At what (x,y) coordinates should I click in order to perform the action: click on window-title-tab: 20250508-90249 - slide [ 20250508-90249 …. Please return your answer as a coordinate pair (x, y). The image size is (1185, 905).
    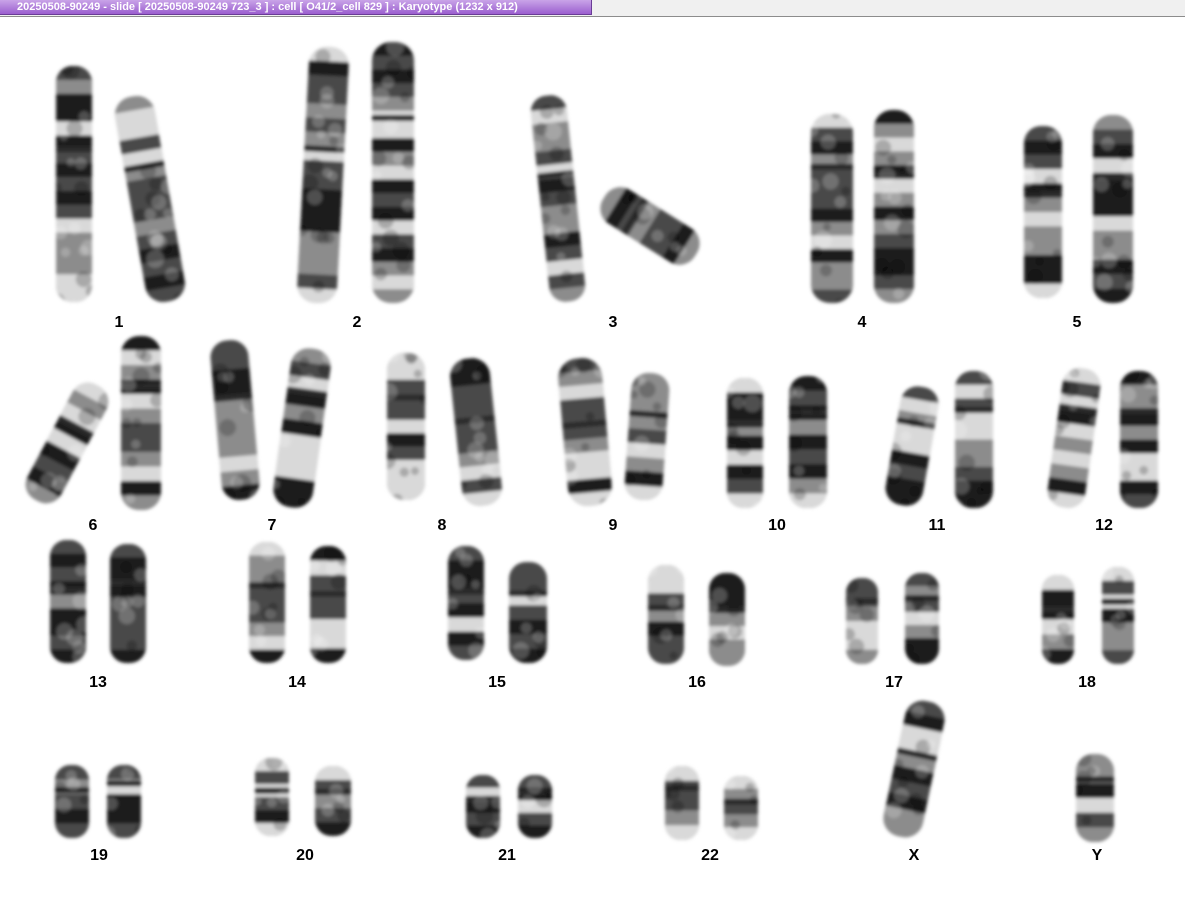
    Looking at the image, I should click on (296, 7).